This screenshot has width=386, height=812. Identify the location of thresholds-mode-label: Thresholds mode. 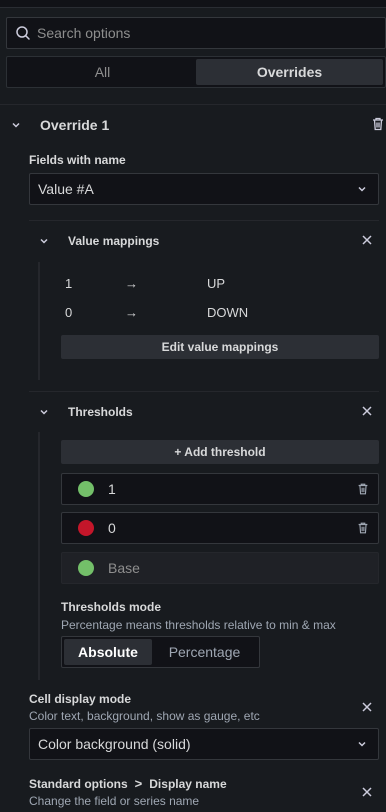
(111, 607).